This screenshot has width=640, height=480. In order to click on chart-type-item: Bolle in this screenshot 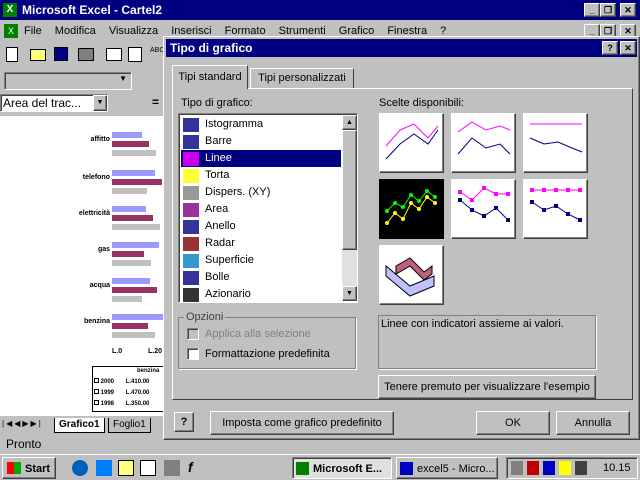, I will do `click(261, 277)`.